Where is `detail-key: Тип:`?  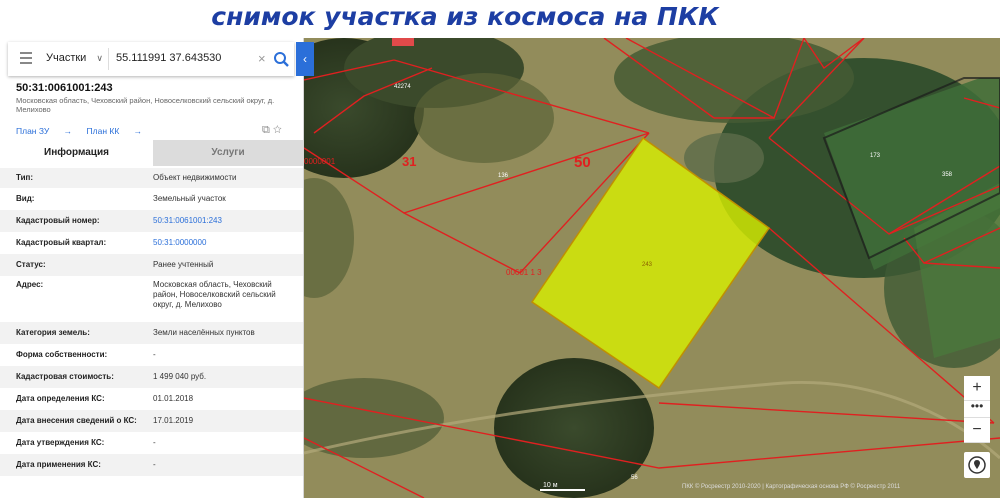
detail-key: Тип: is located at coordinates (24, 177).